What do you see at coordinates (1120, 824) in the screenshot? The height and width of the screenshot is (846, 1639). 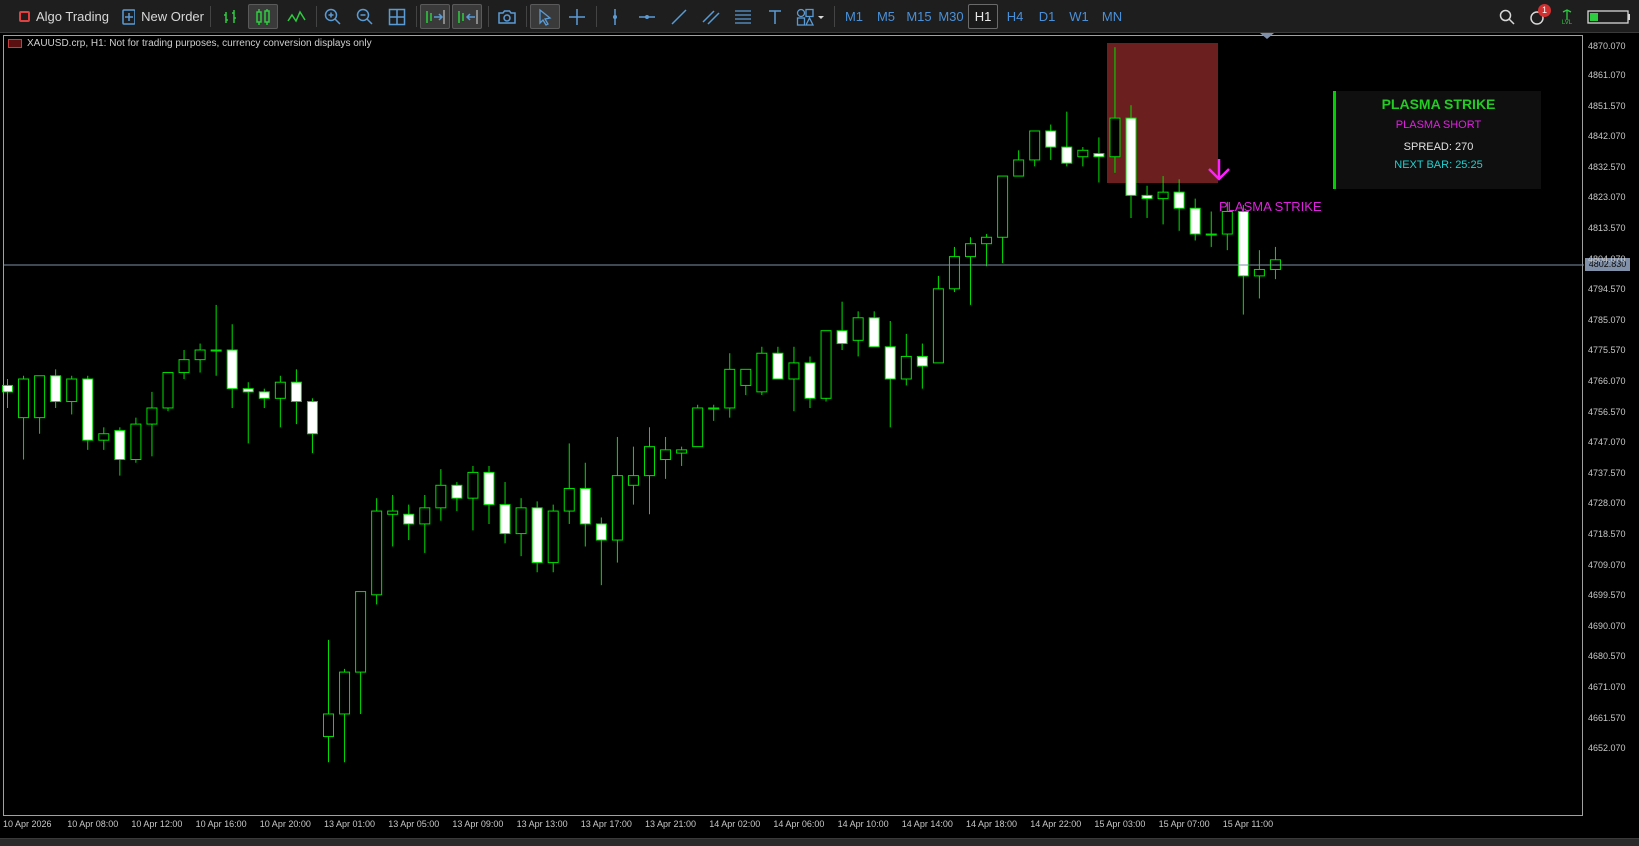 I see `x-tick-label: 15 Apr 03:00` at bounding box center [1120, 824].